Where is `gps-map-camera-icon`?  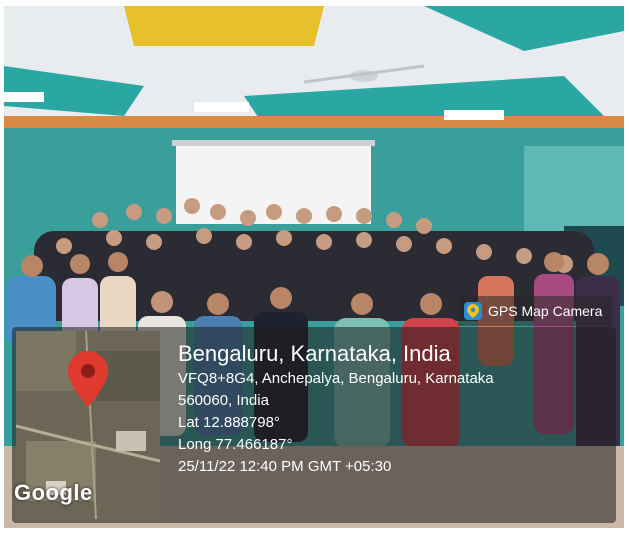 gps-map-camera-icon is located at coordinates (473, 311).